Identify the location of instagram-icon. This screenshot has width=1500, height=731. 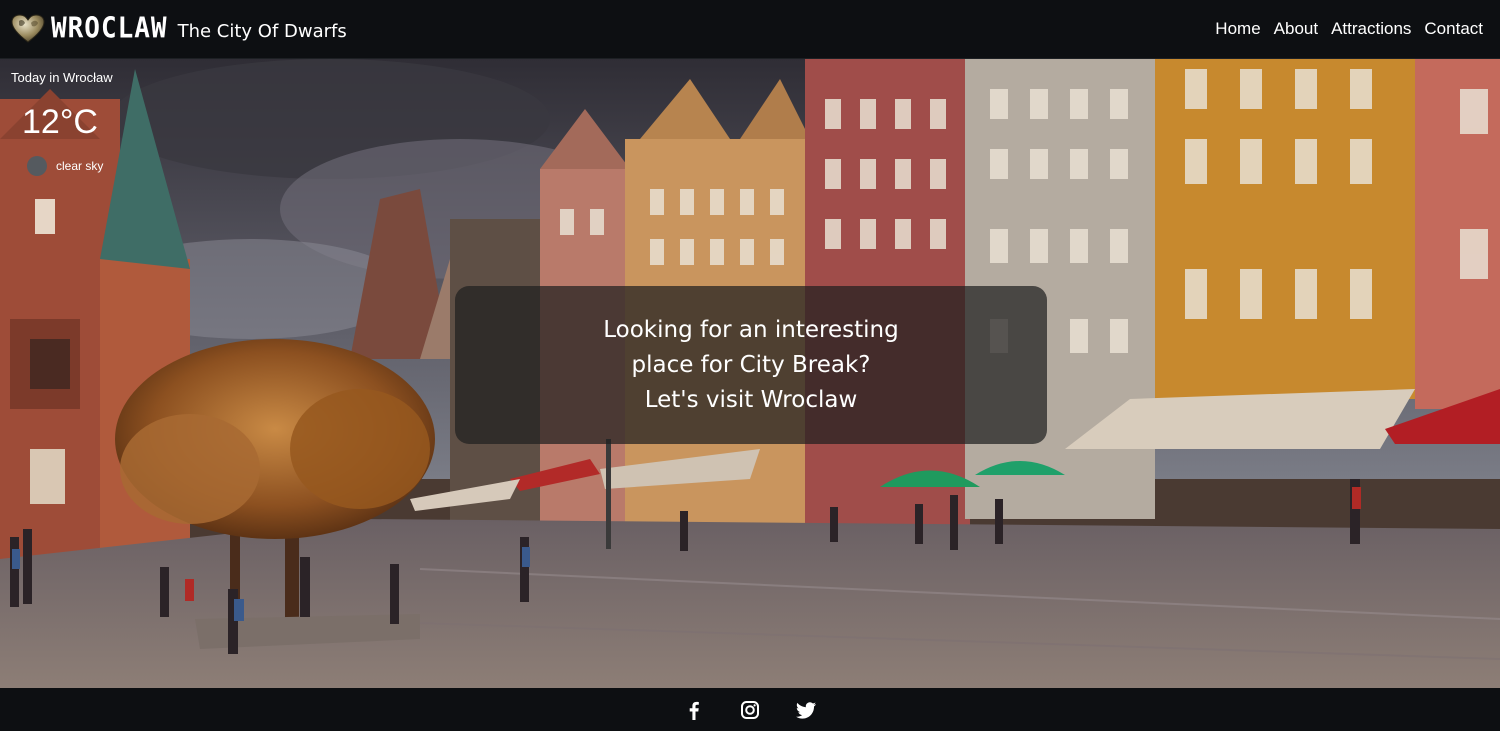
(750, 710).